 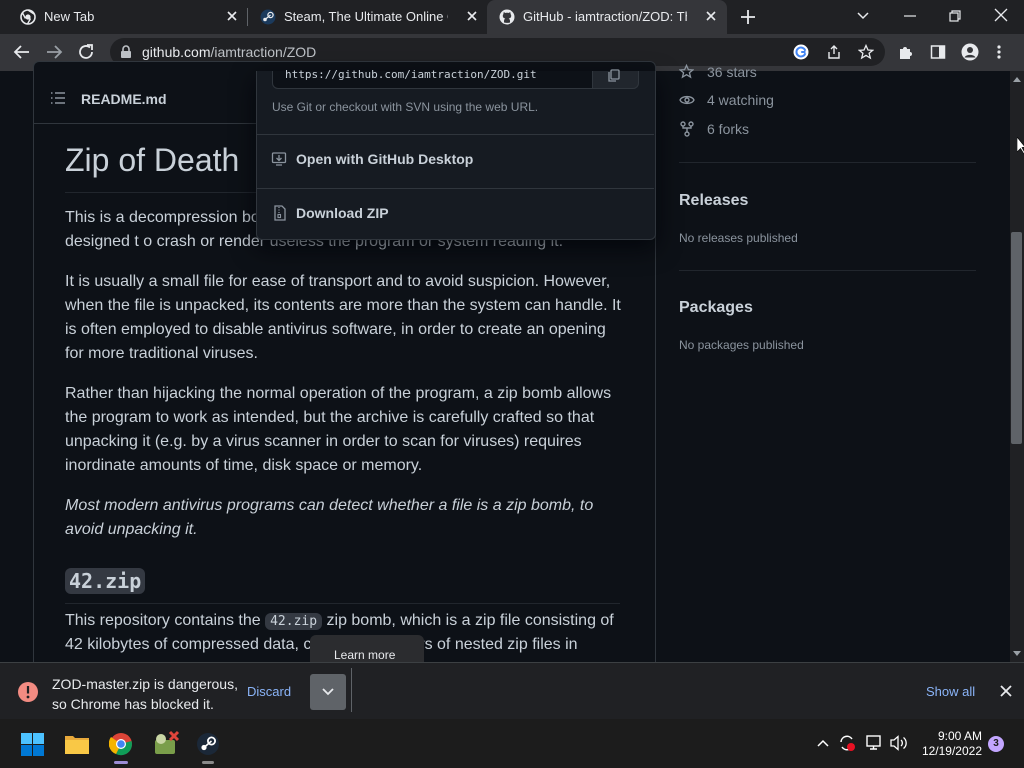 I want to click on windows-start-icon, so click(x=32, y=744).